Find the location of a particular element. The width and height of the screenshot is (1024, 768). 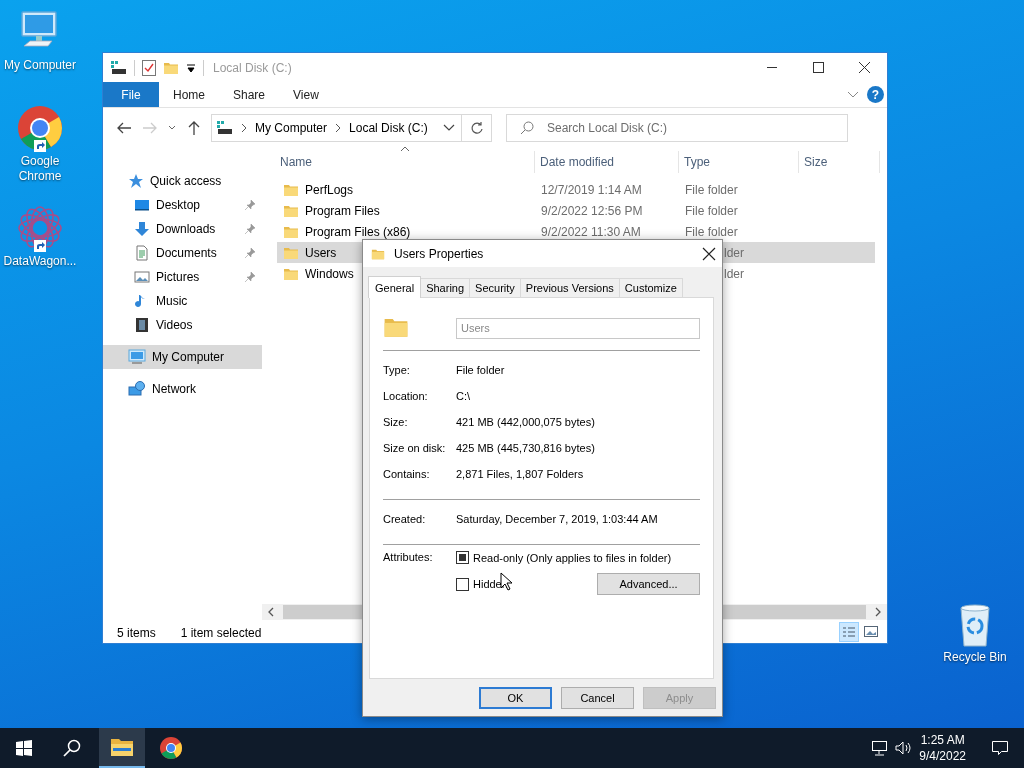

volume-icon is located at coordinates (903, 748).